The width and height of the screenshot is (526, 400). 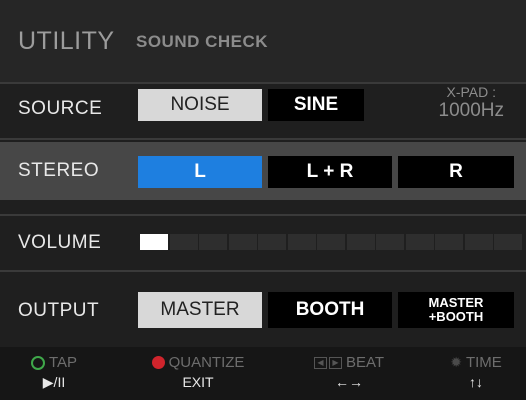 What do you see at coordinates (316, 105) in the screenshot?
I see `source-sine-button: SINE` at bounding box center [316, 105].